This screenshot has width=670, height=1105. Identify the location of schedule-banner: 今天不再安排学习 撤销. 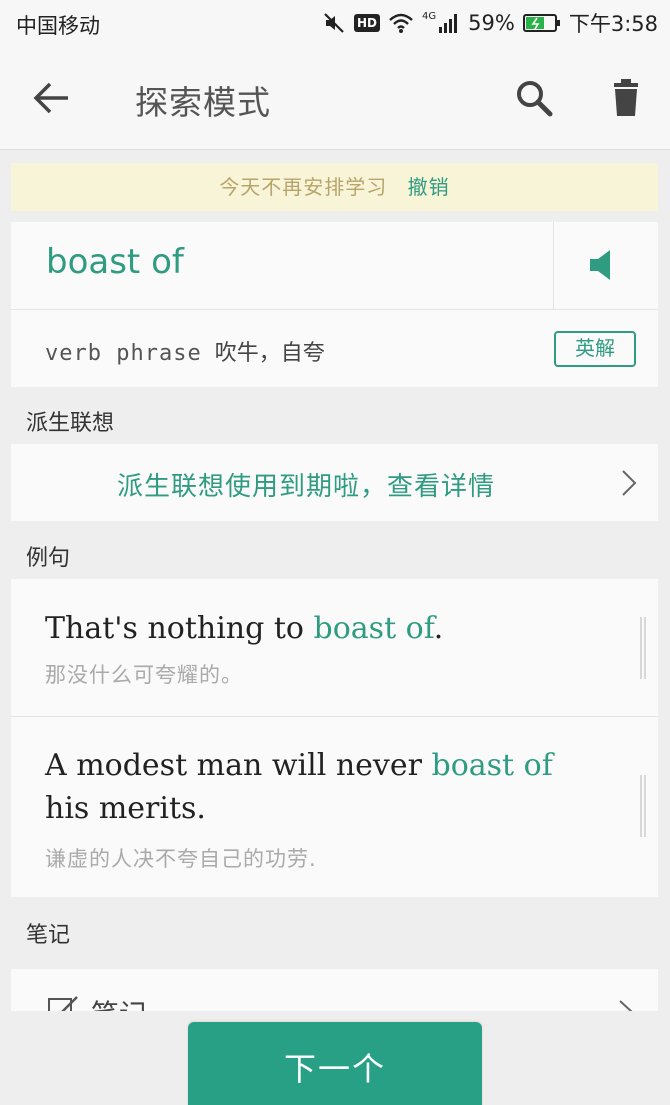
(334, 187).